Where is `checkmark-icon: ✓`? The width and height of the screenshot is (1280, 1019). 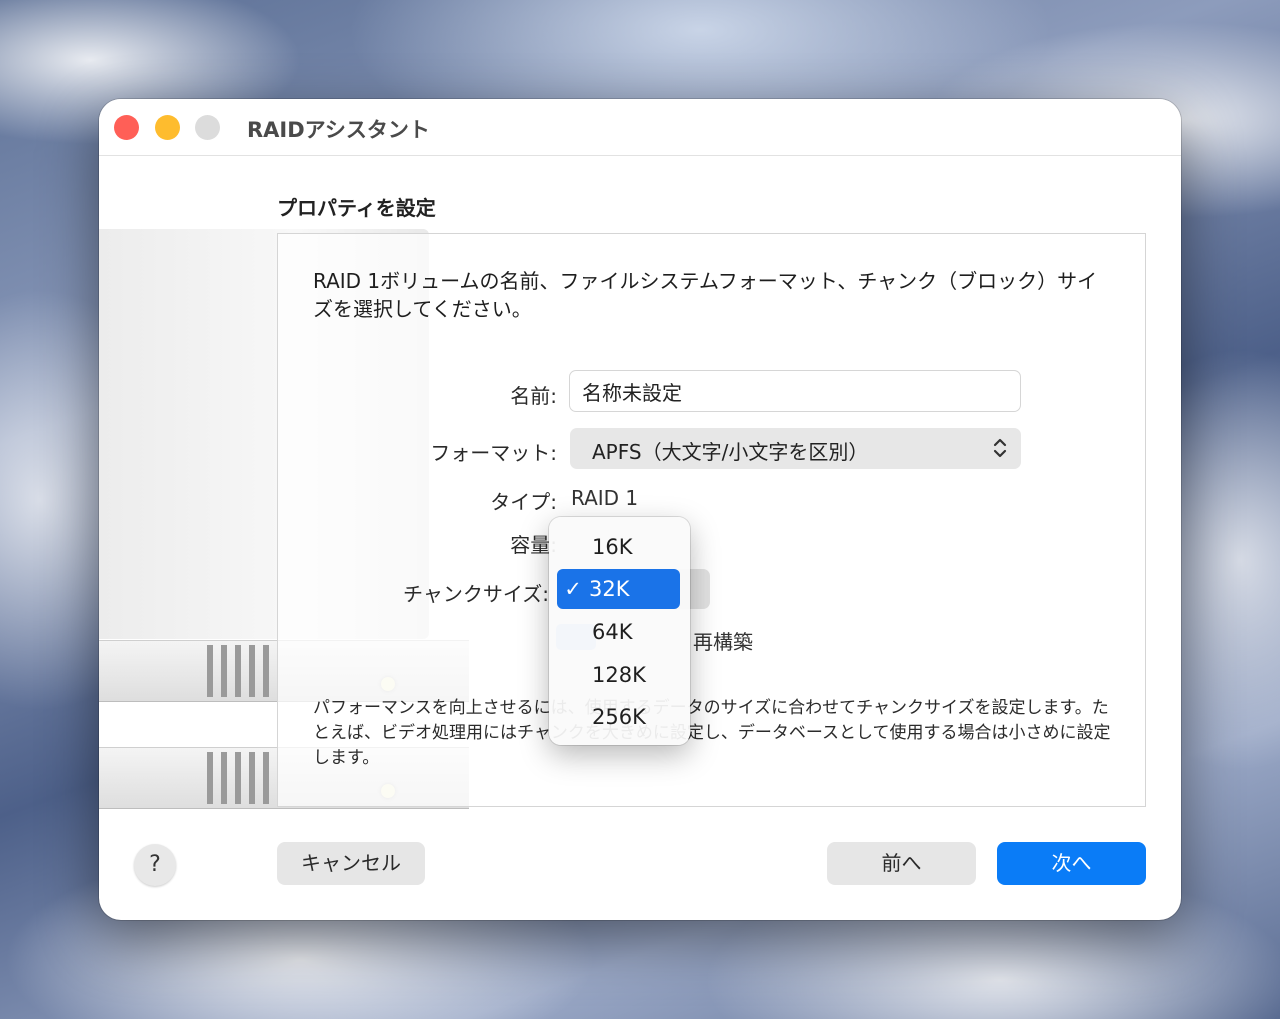
checkmark-icon: ✓ is located at coordinates (573, 589).